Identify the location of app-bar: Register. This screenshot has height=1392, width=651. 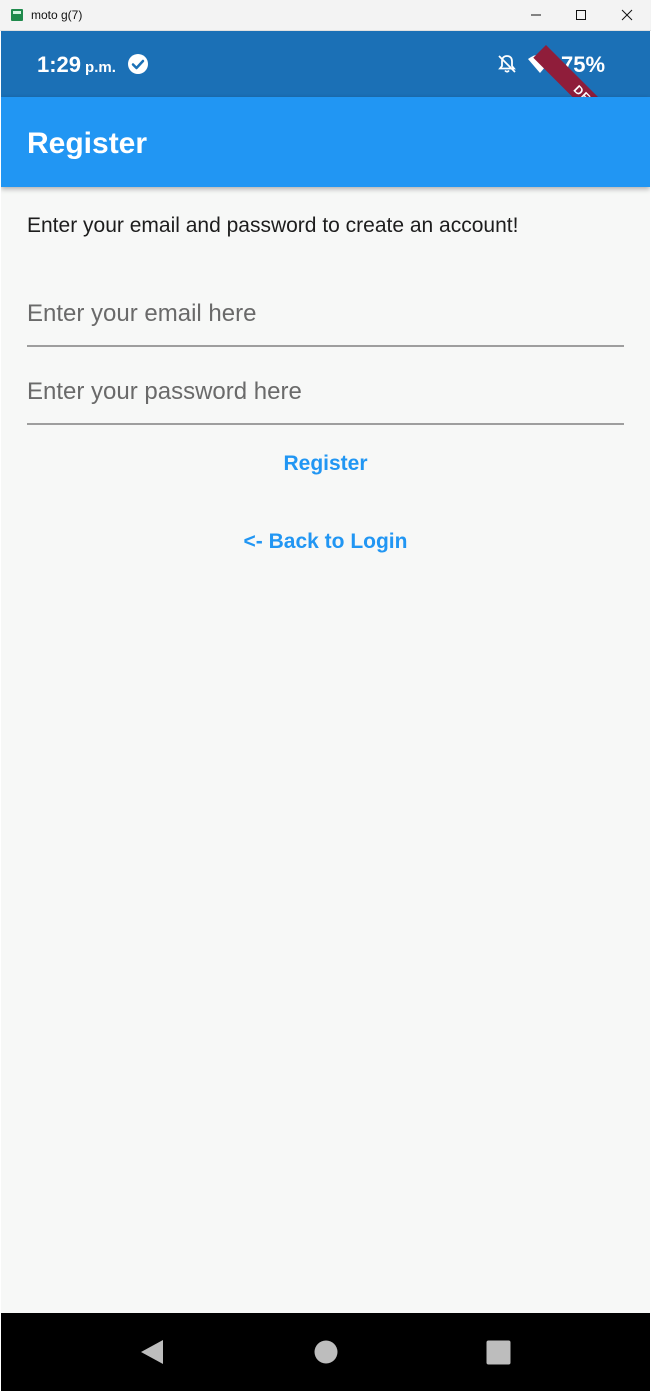
(325, 142).